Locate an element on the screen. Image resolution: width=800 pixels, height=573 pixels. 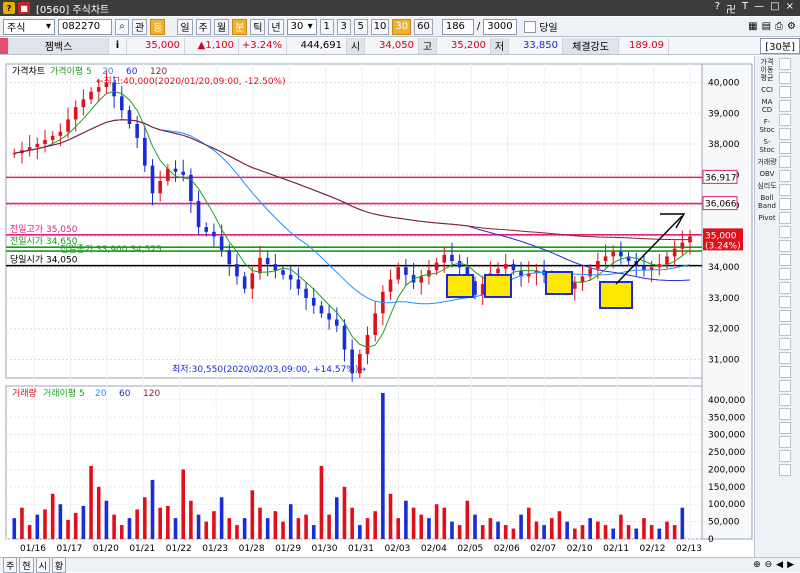
interval-5: 5 is located at coordinates (360, 26).